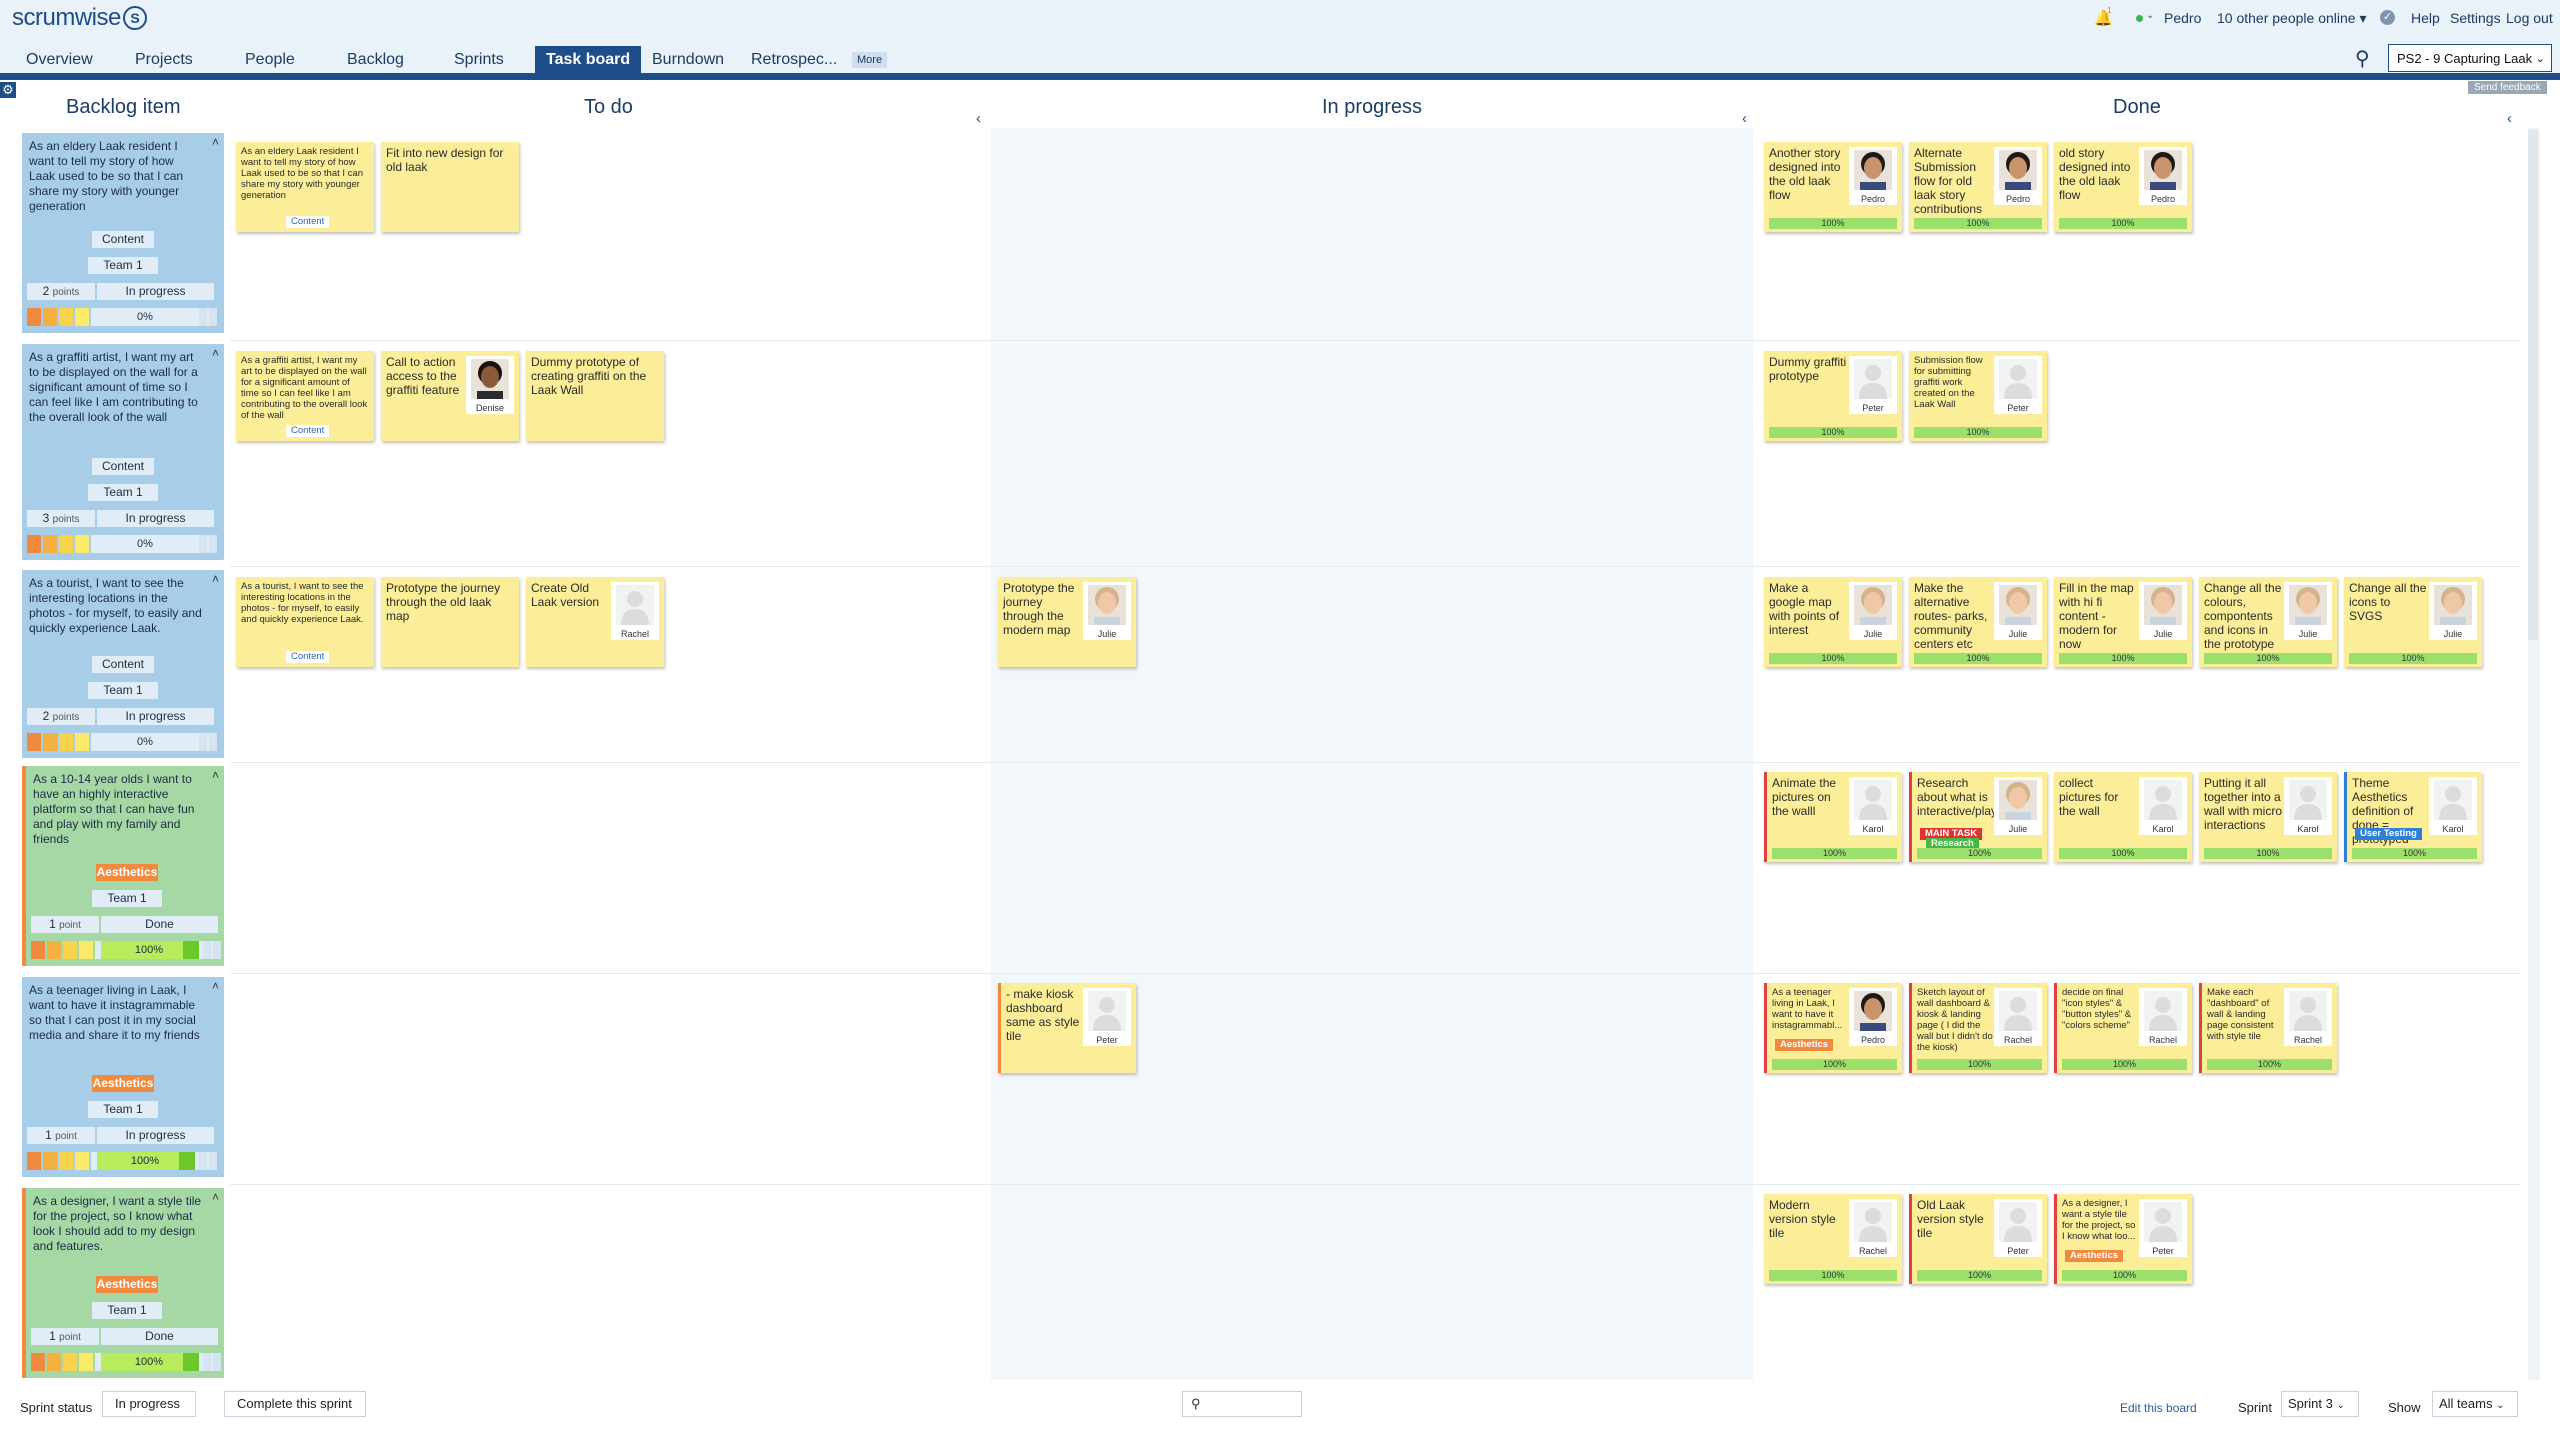 The image size is (2560, 1440). Describe the element at coordinates (59, 61) in the screenshot. I see `tab-overview: Overview` at that location.